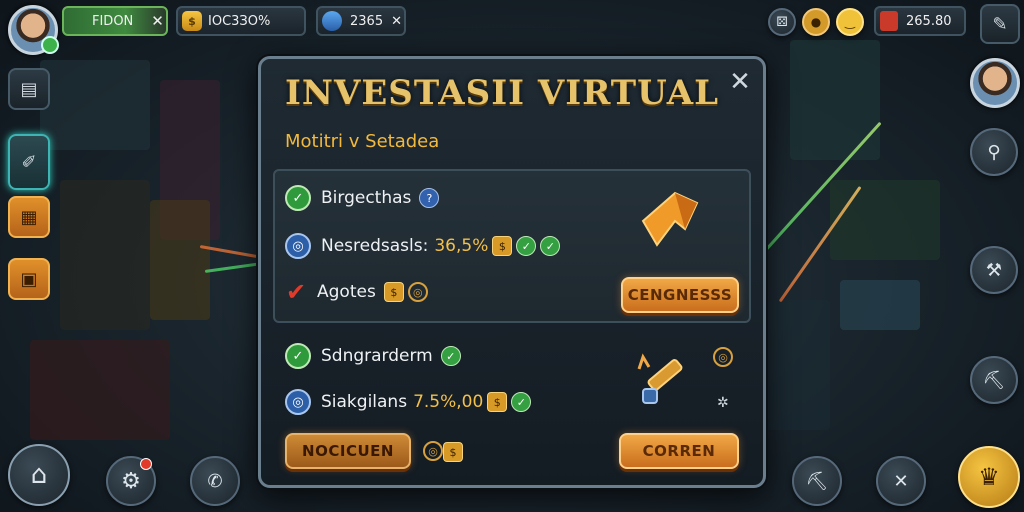 The height and width of the screenshot is (512, 1024). What do you see at coordinates (448, 402) in the screenshot?
I see `row-value: 7.5%,00` at bounding box center [448, 402].